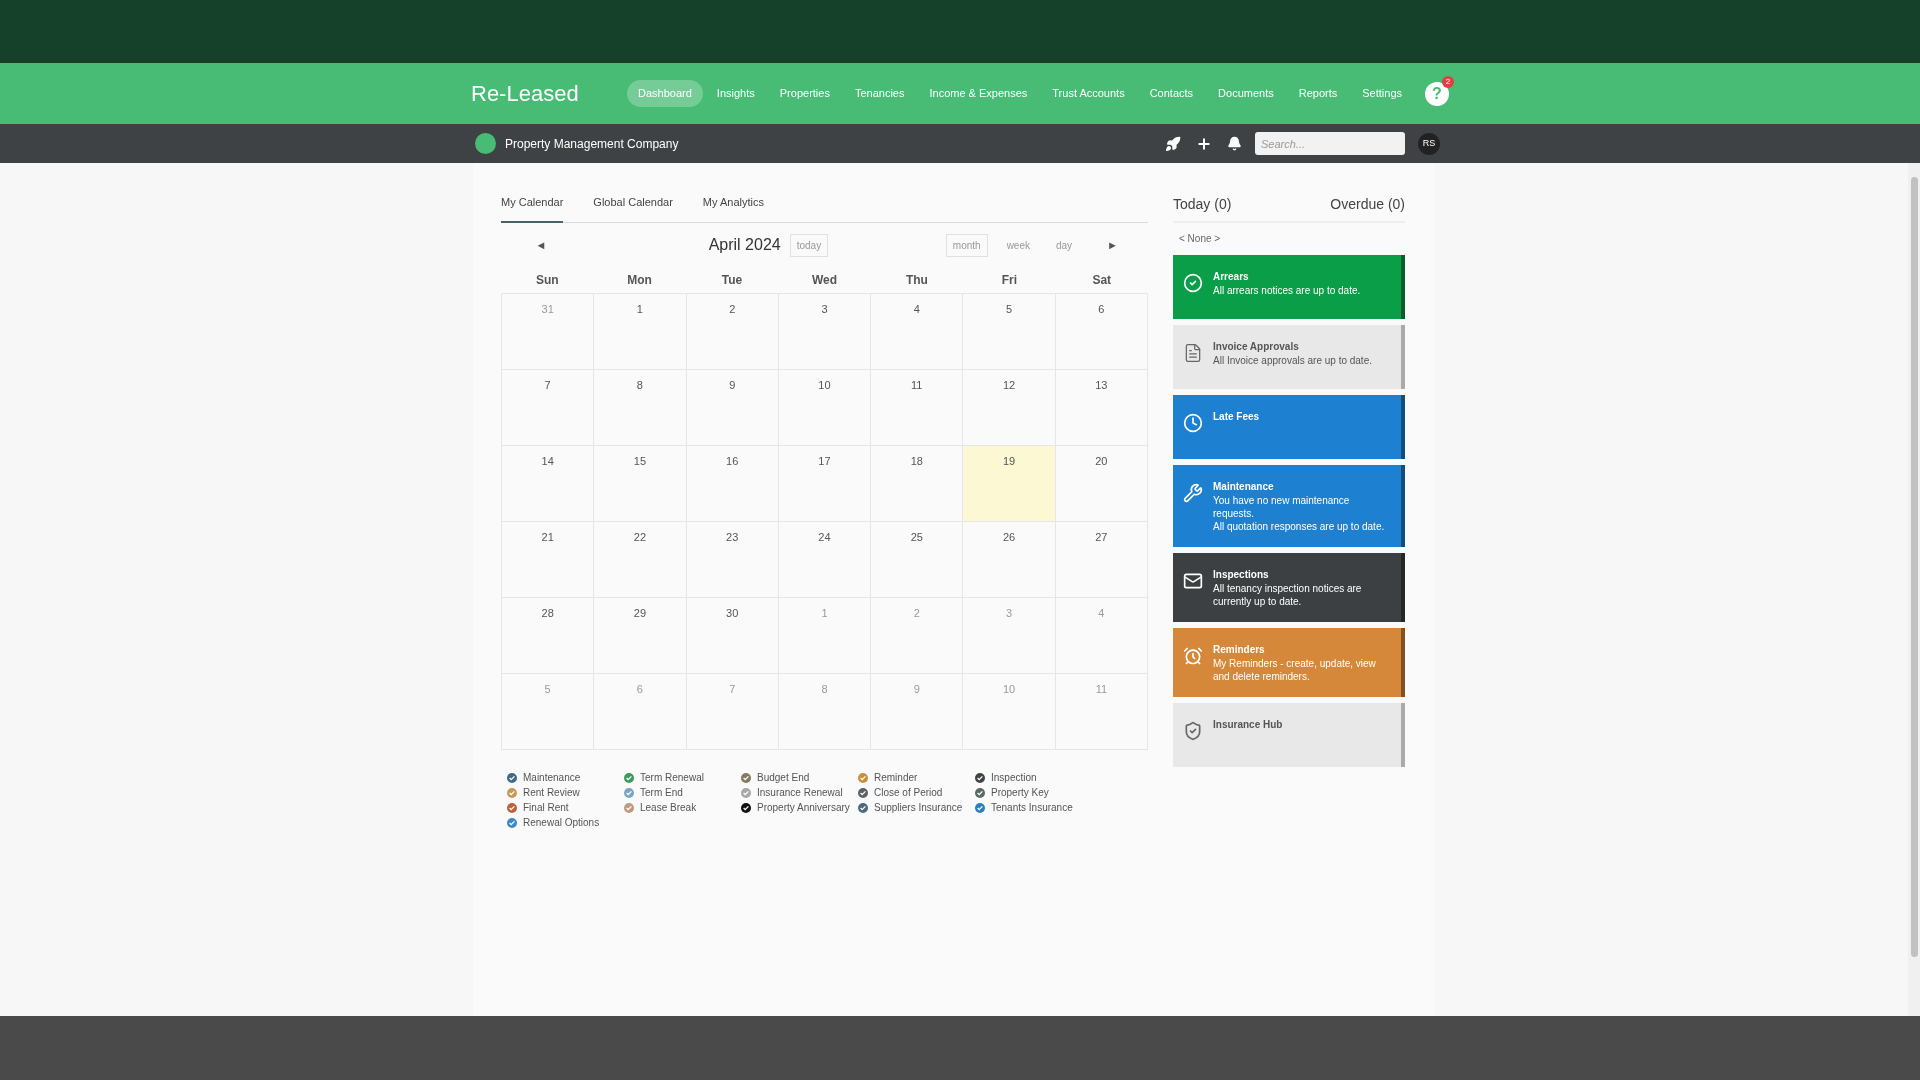 The height and width of the screenshot is (1080, 1920). Describe the element at coordinates (552, 778) in the screenshot. I see `legend-label: Maintenance` at that location.